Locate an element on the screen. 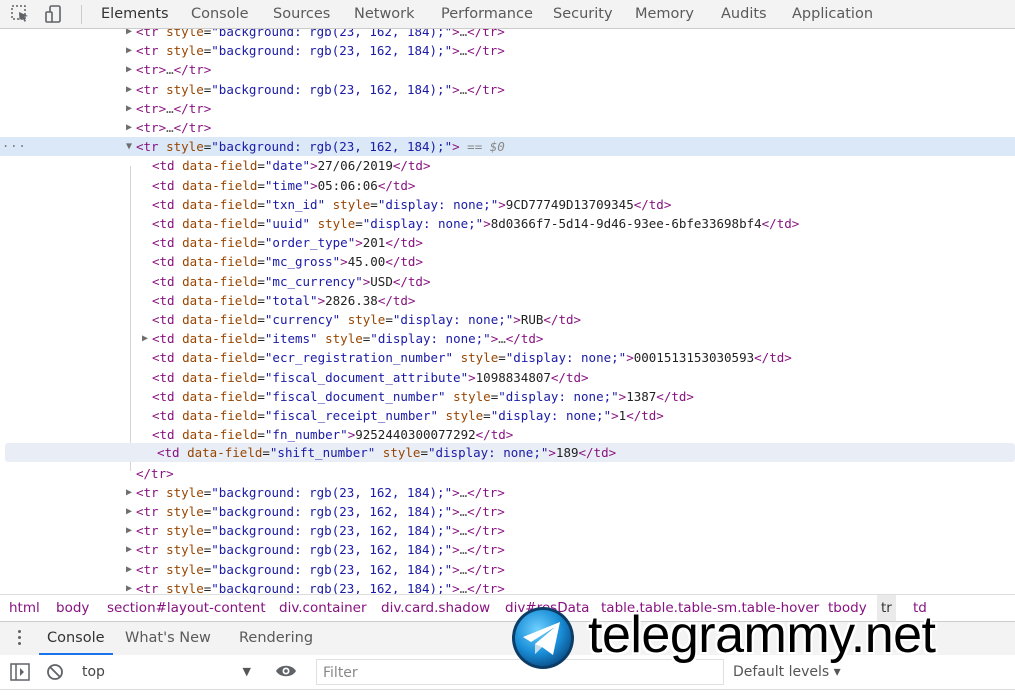 The width and height of the screenshot is (1015, 698). tab-console: Console is located at coordinates (220, 14).